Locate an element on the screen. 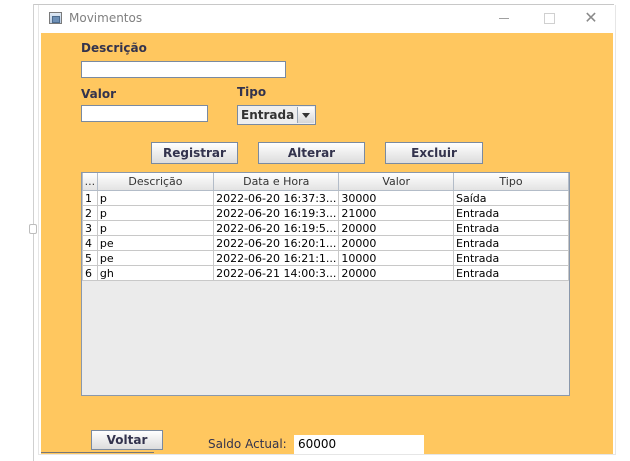 The height and width of the screenshot is (461, 630). table-row: 5 pe 2022-06-20 16:21:1... 10000 Entrada is located at coordinates (325, 258).